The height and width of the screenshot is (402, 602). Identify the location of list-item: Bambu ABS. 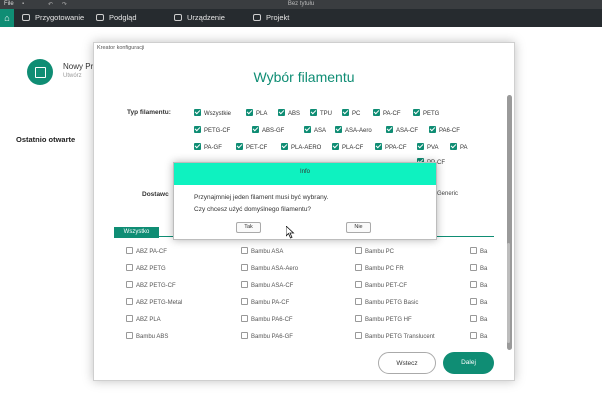
(147, 337).